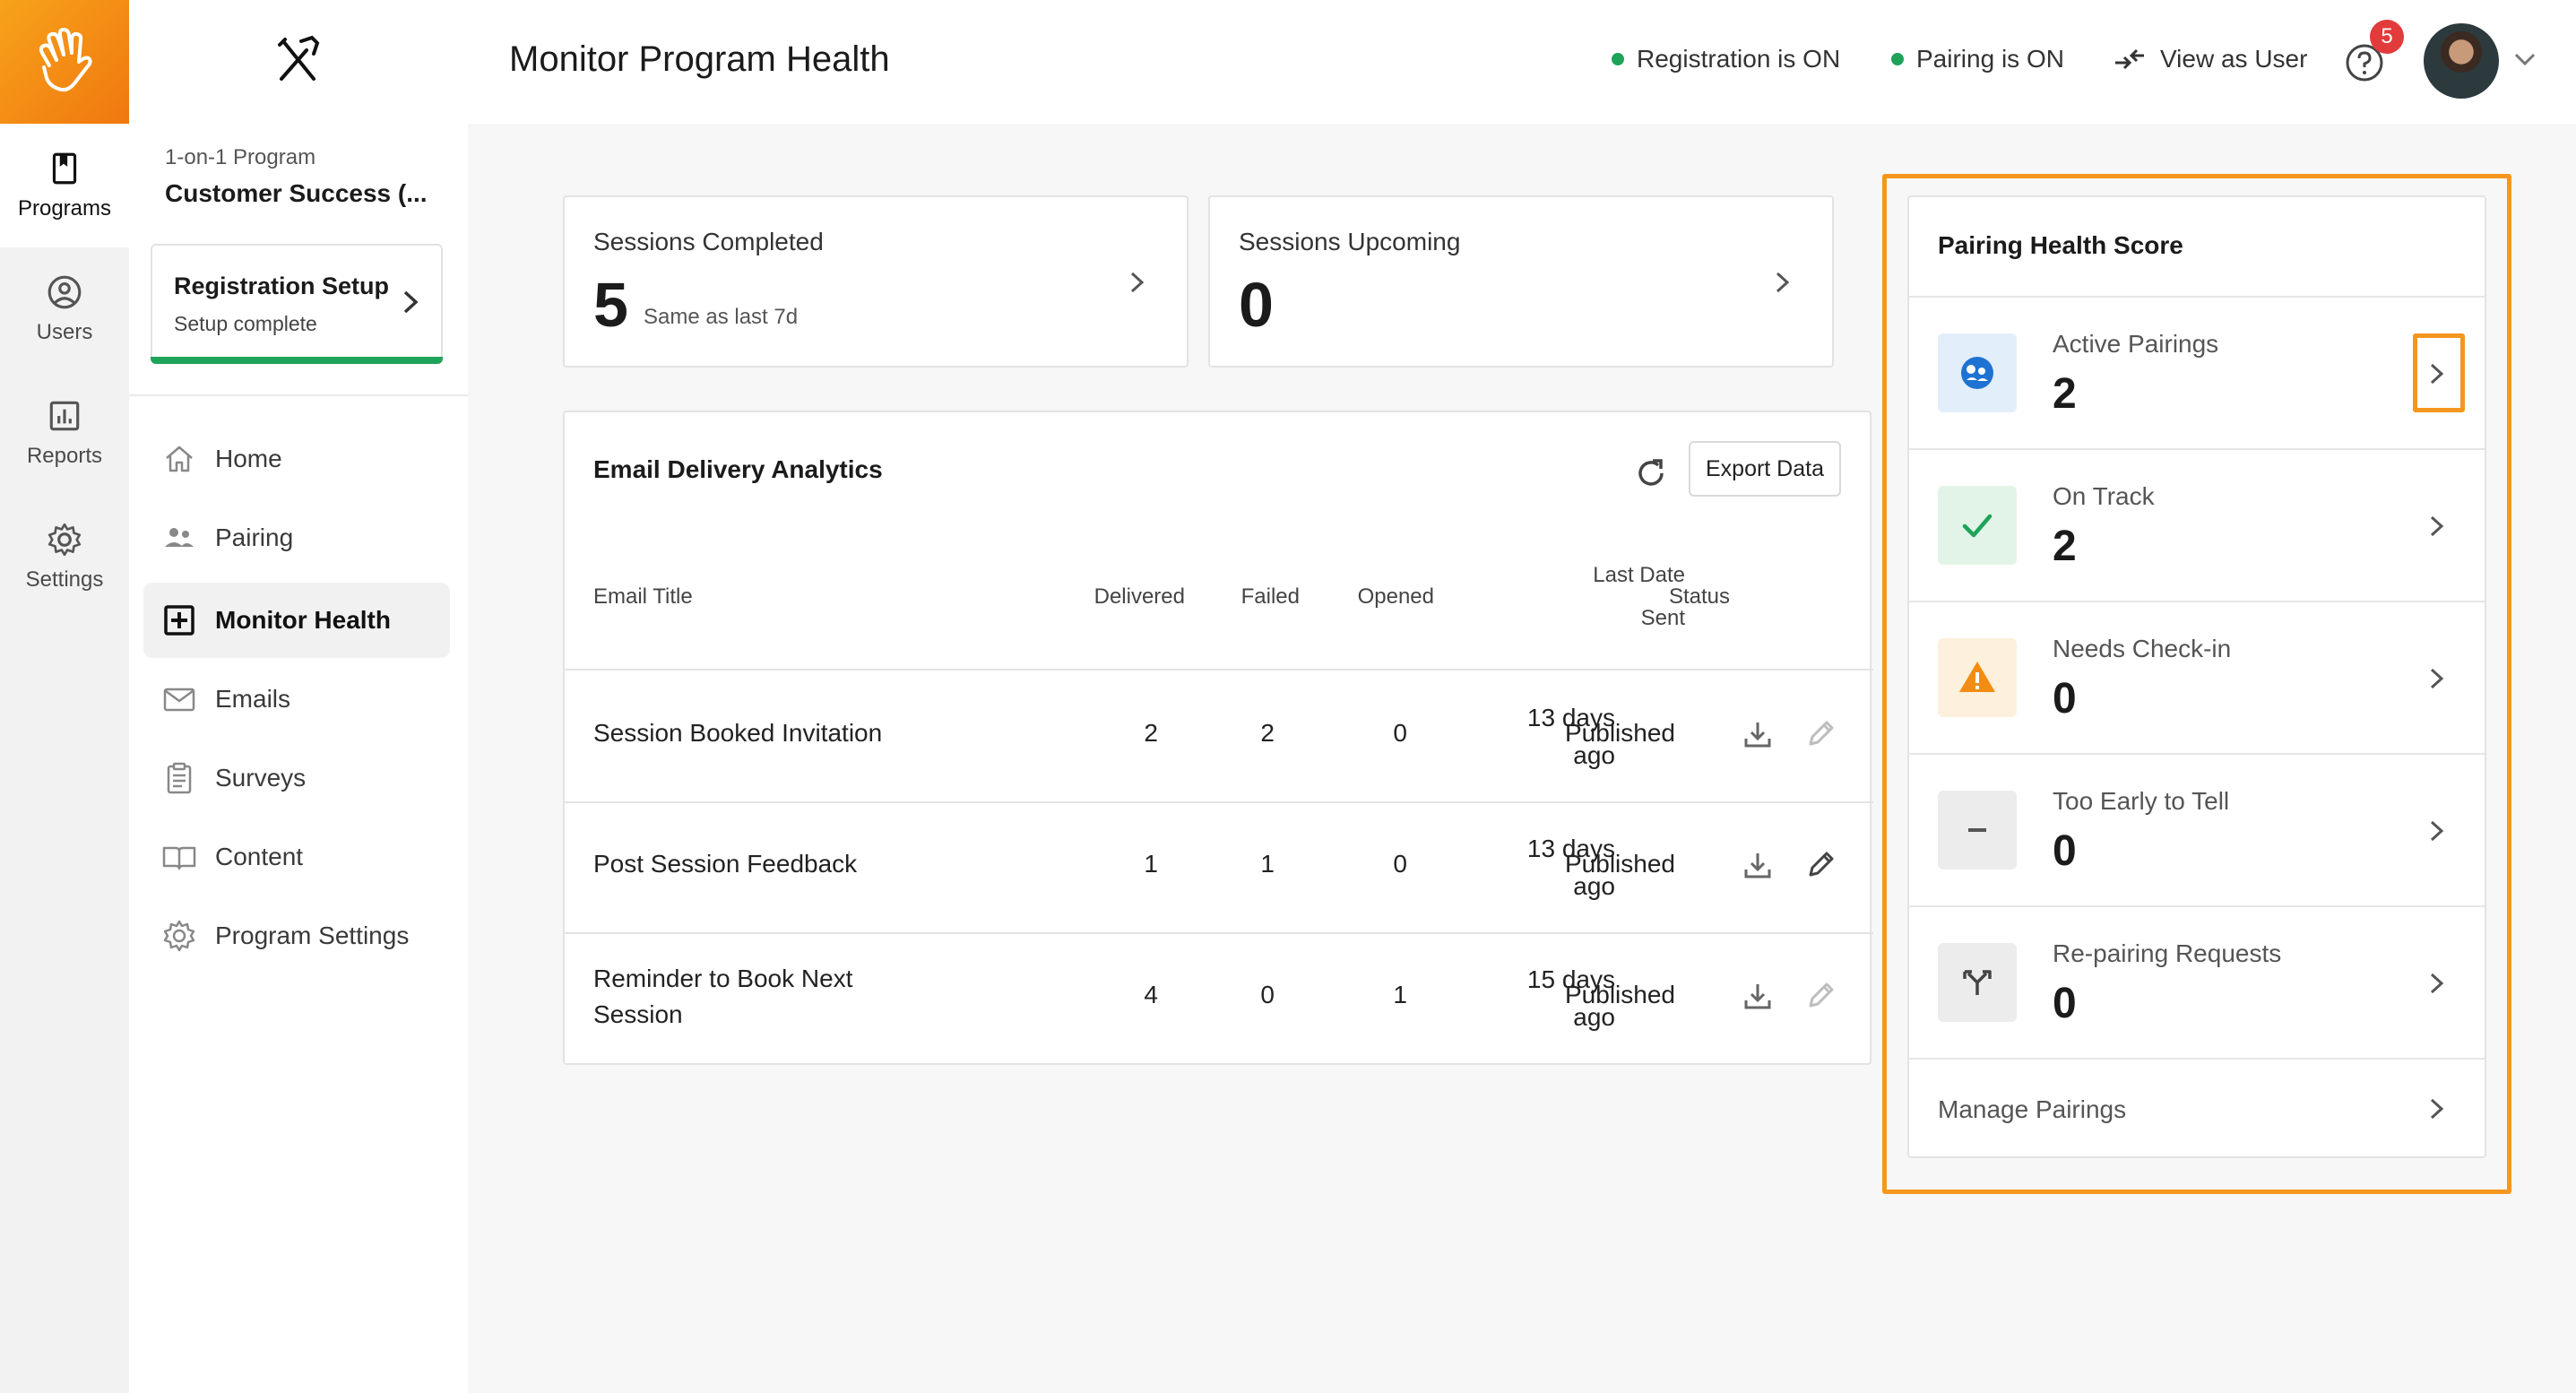 This screenshot has height=1393, width=2576. I want to click on on-track-icon-tile, so click(1977, 525).